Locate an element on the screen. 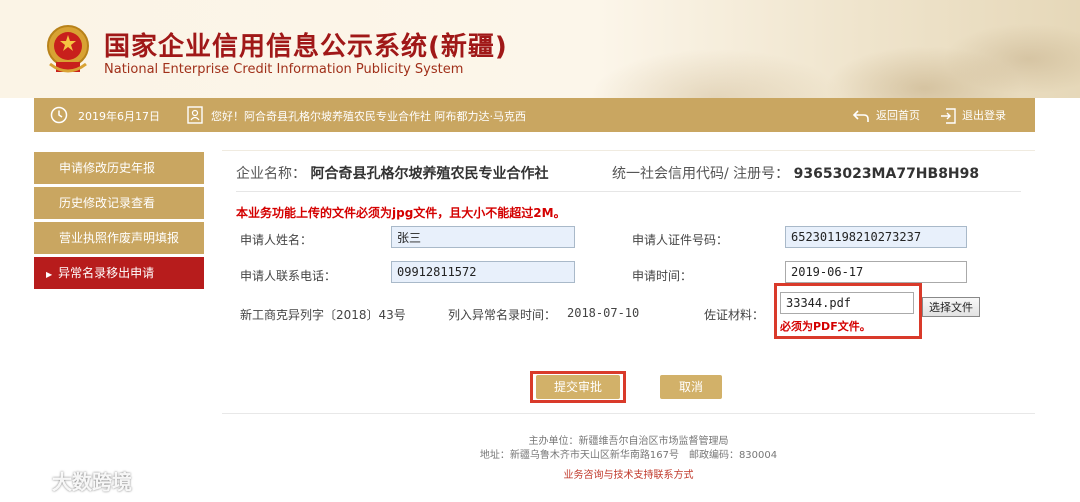  return-home-link: 返回首页 is located at coordinates (886, 115).